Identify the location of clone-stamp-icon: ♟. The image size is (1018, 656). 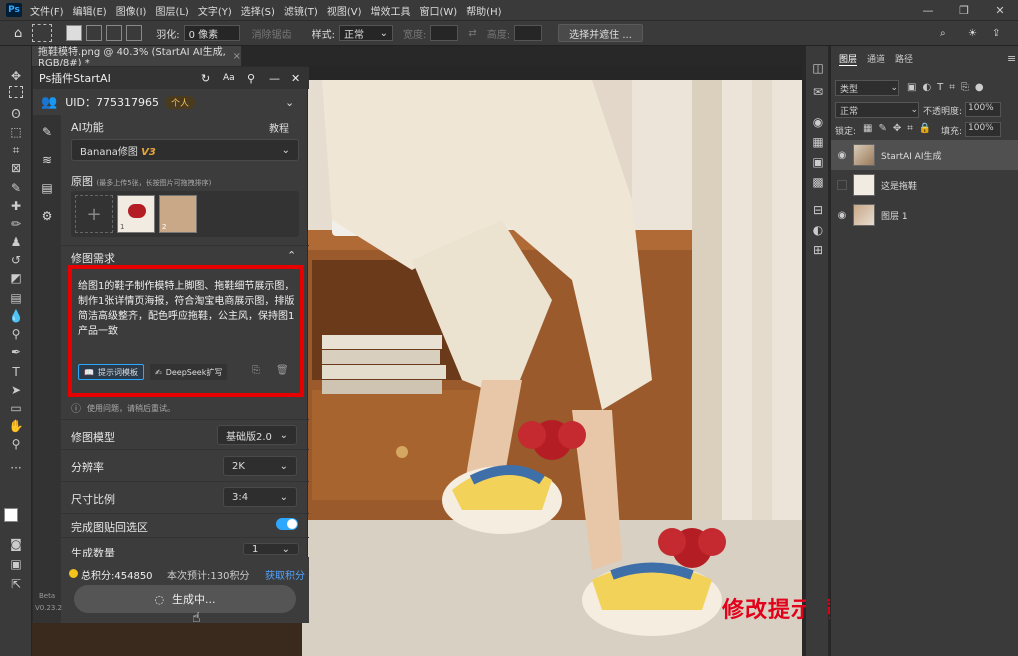
(16, 242).